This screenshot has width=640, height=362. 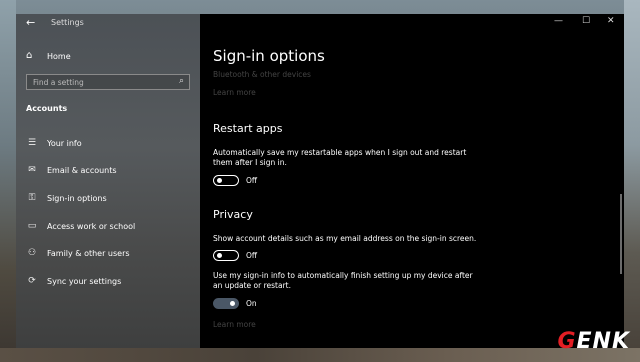 I want to click on learn-more-link: Learn more, so click(x=234, y=92).